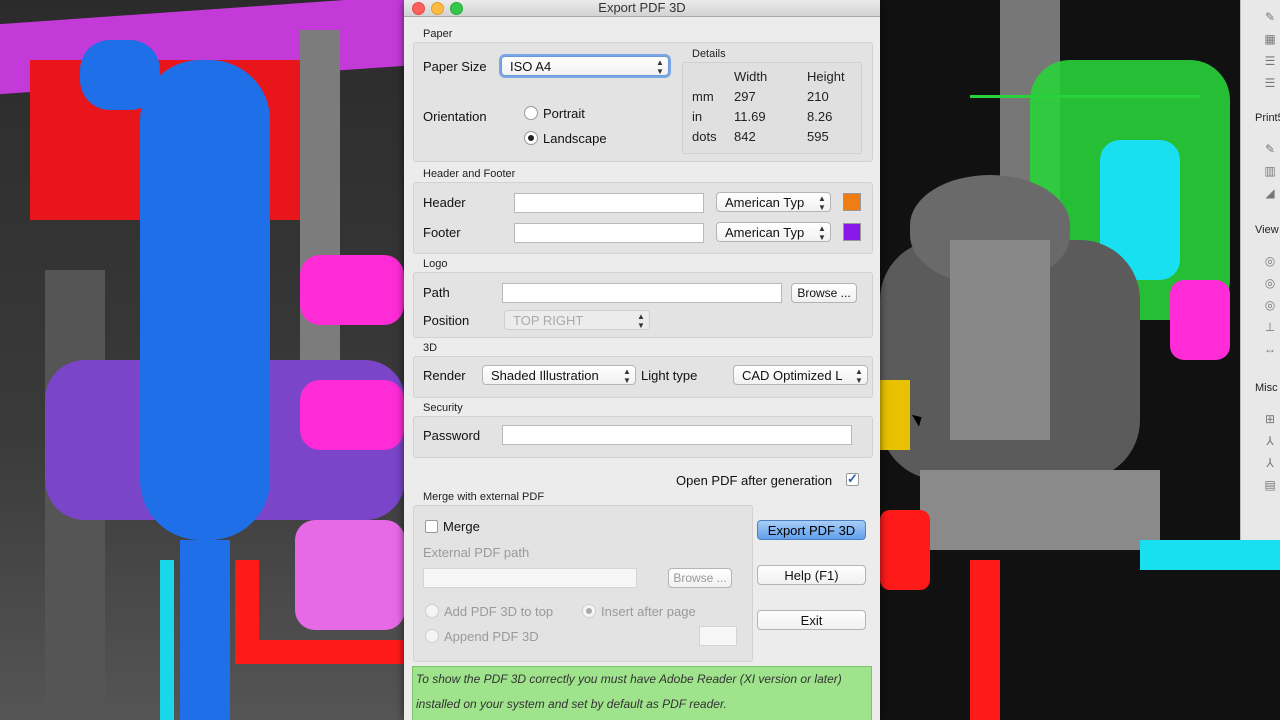 The height and width of the screenshot is (720, 1280). What do you see at coordinates (1270, 83) in the screenshot?
I see `tool-icon-4: ☰` at bounding box center [1270, 83].